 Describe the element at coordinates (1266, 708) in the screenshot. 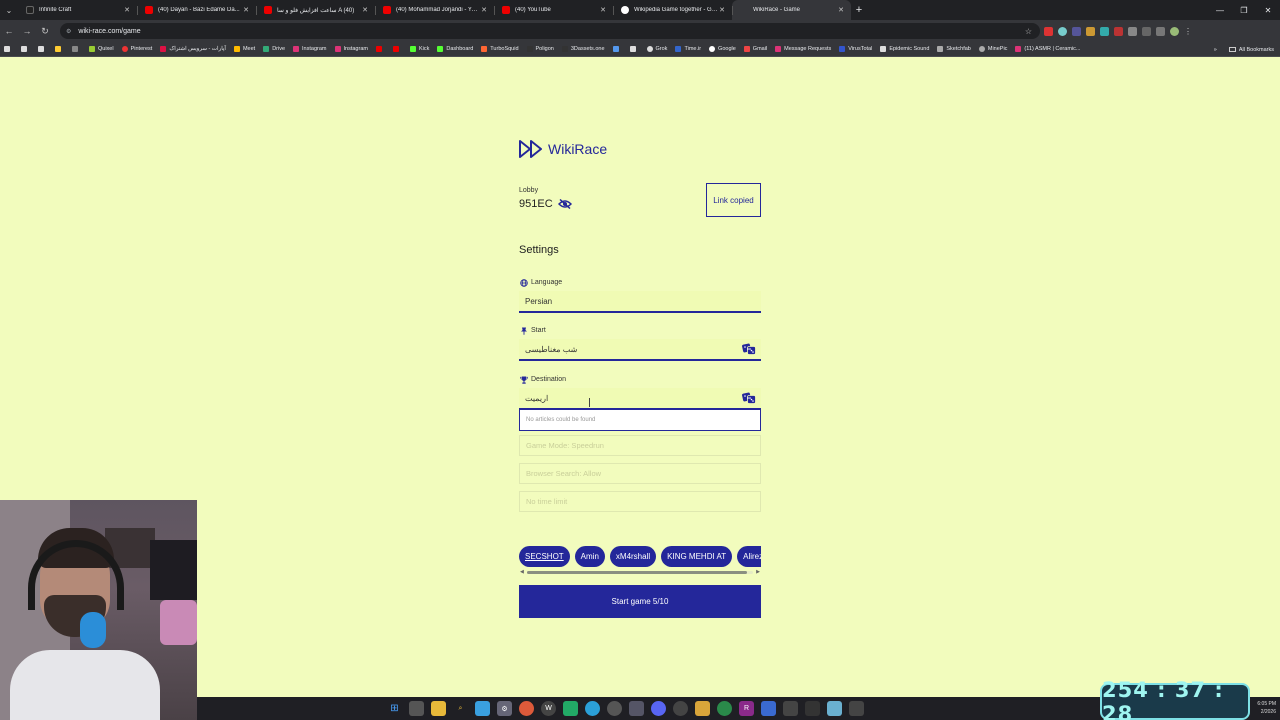

I see `taskbar-clock: 6:05 PM 2/2026` at that location.